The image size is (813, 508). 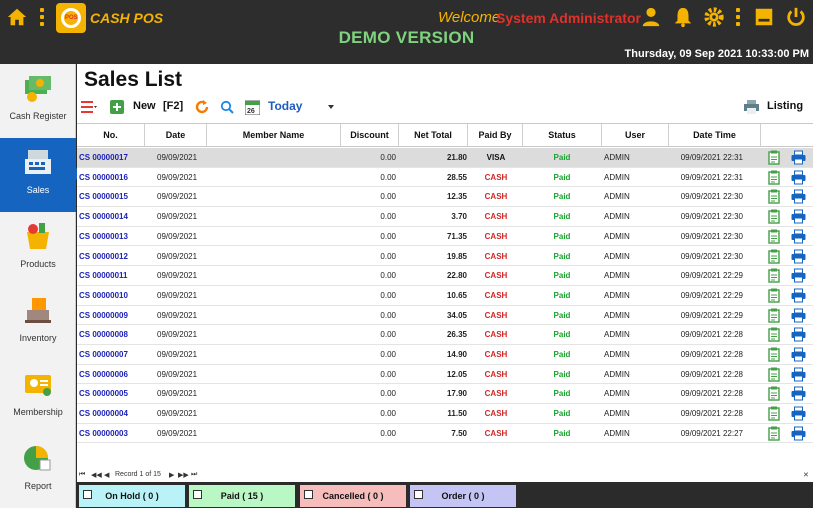 I want to click on listing-button: Listing, so click(x=785, y=106).